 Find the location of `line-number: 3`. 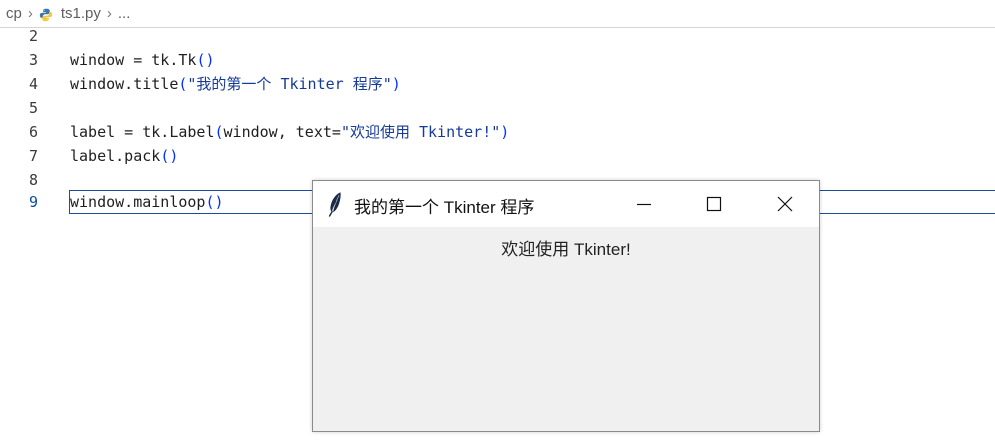

line-number: 3 is located at coordinates (33, 60).